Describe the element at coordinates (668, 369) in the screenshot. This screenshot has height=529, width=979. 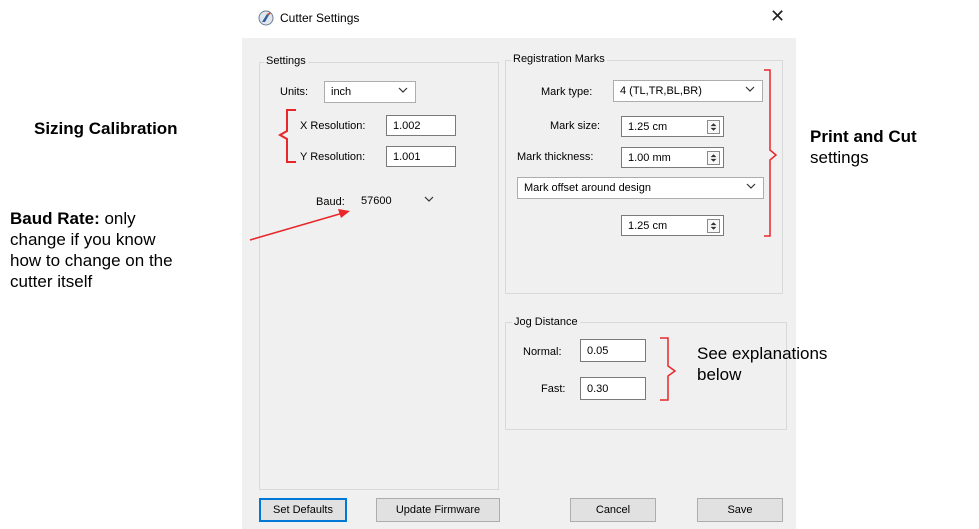
I see `jog-bracket` at that location.